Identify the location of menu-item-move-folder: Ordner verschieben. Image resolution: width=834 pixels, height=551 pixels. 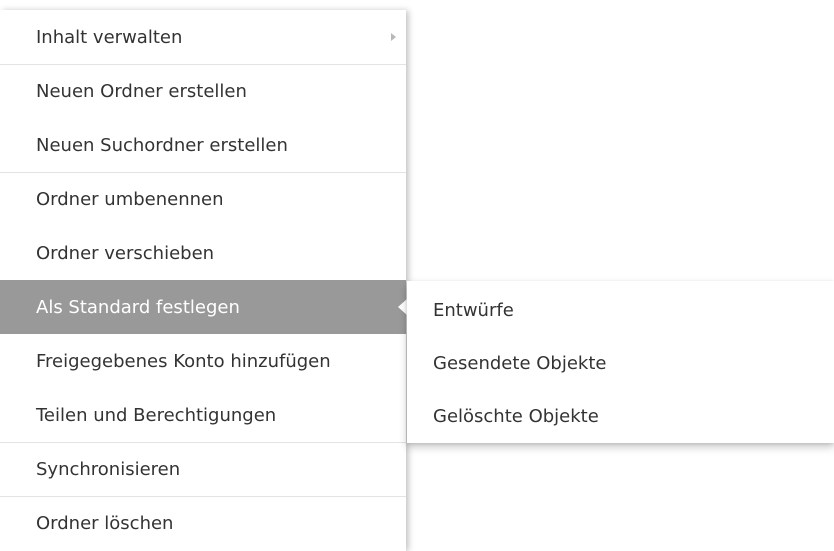
(203, 253).